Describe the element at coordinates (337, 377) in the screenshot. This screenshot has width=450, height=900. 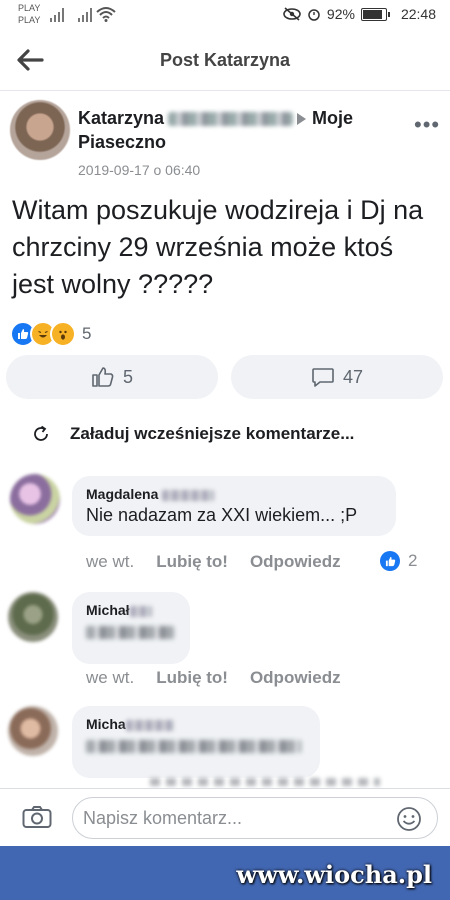
I see `comment-button: 47` at that location.